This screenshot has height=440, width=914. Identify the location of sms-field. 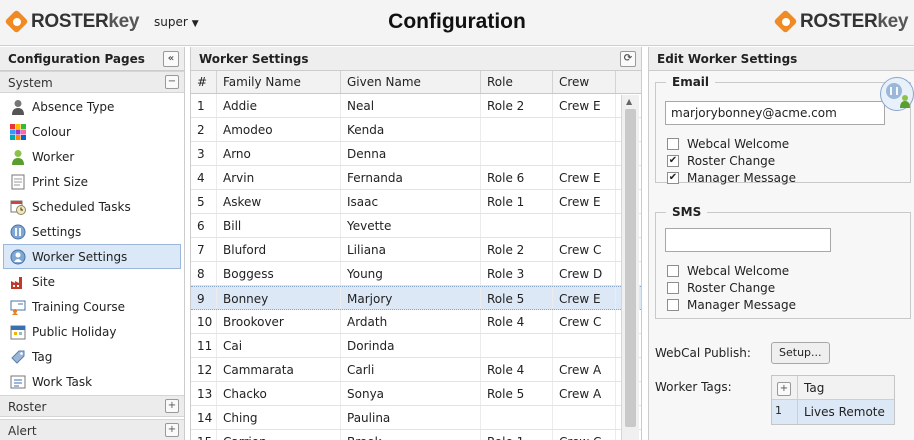
(748, 240).